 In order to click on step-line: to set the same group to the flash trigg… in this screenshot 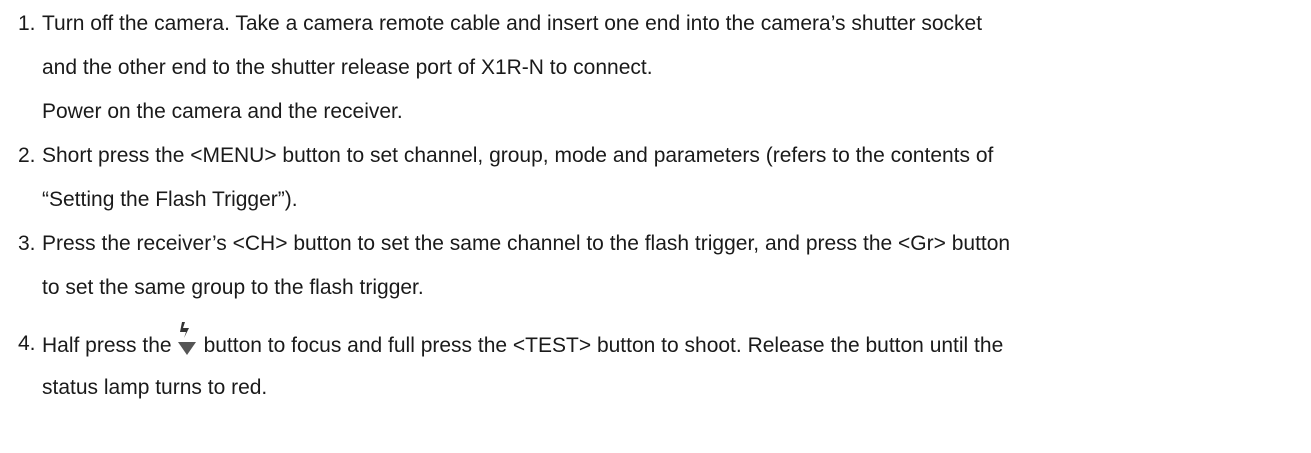, I will do `click(233, 287)`.